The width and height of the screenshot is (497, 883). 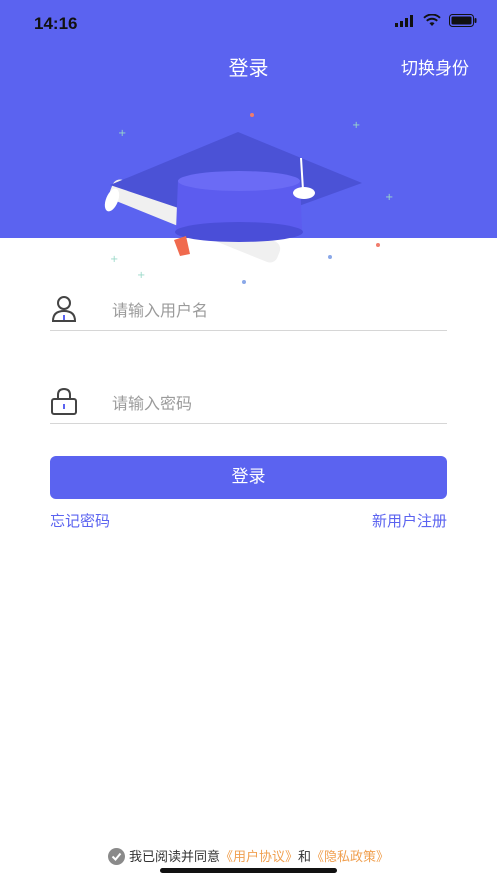 I want to click on switch-role-button: 切换身份, so click(x=435, y=66).